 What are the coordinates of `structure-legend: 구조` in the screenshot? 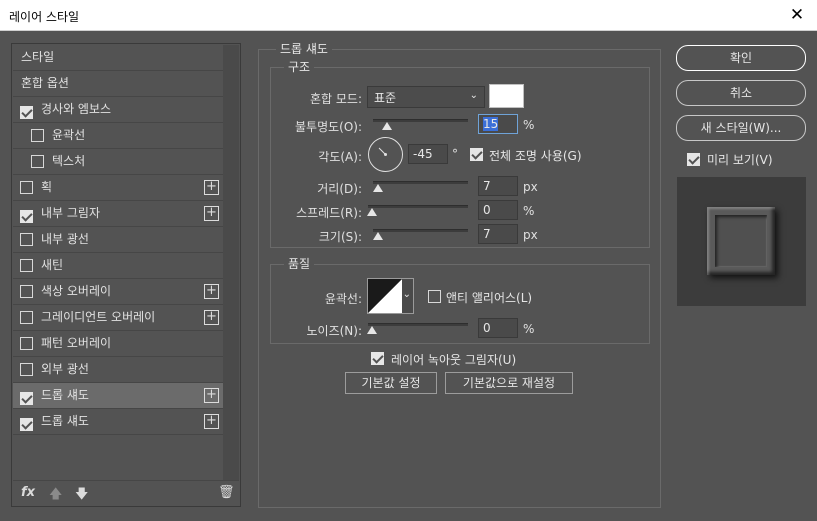 It's located at (299, 66).